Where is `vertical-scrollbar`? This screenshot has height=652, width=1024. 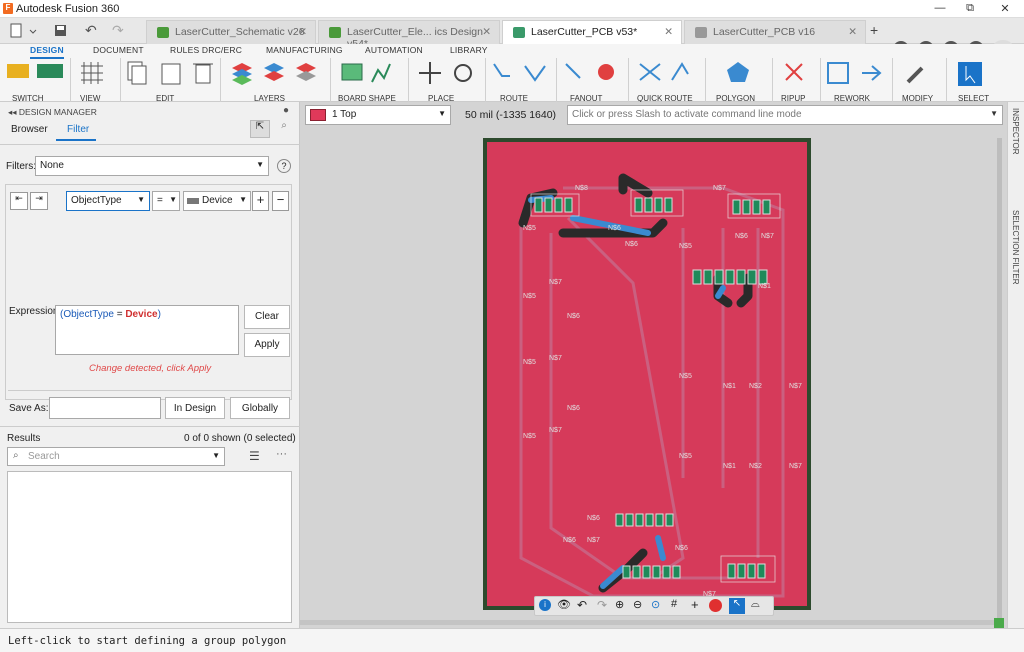 vertical-scrollbar is located at coordinates (999, 378).